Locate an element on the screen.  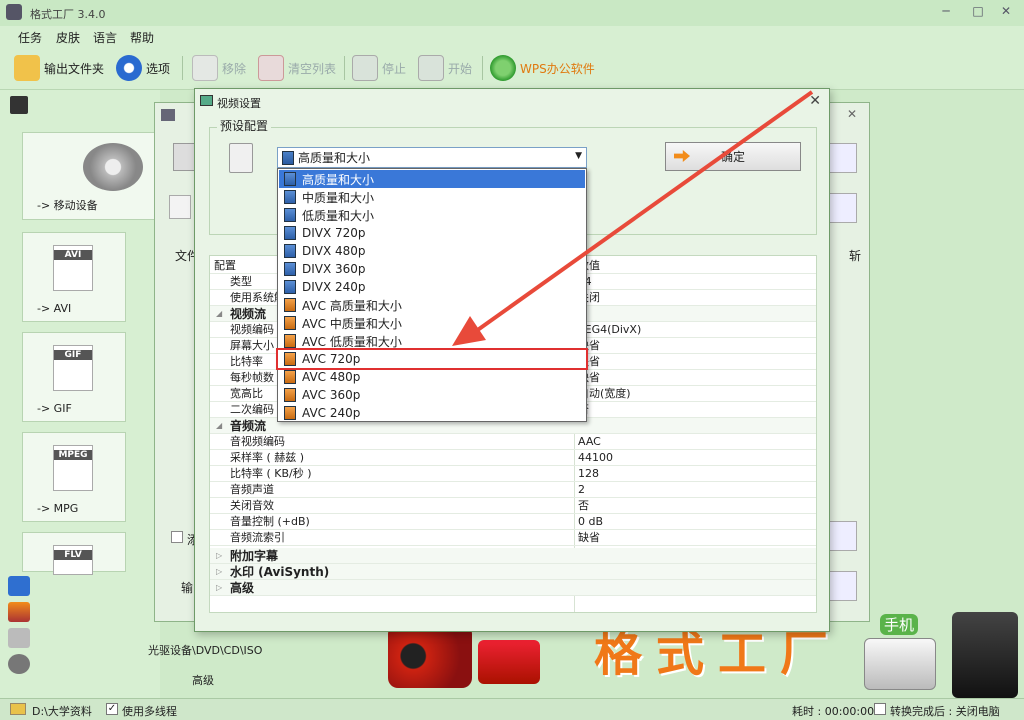
annotation-arrow is located at coordinates (633, 218).